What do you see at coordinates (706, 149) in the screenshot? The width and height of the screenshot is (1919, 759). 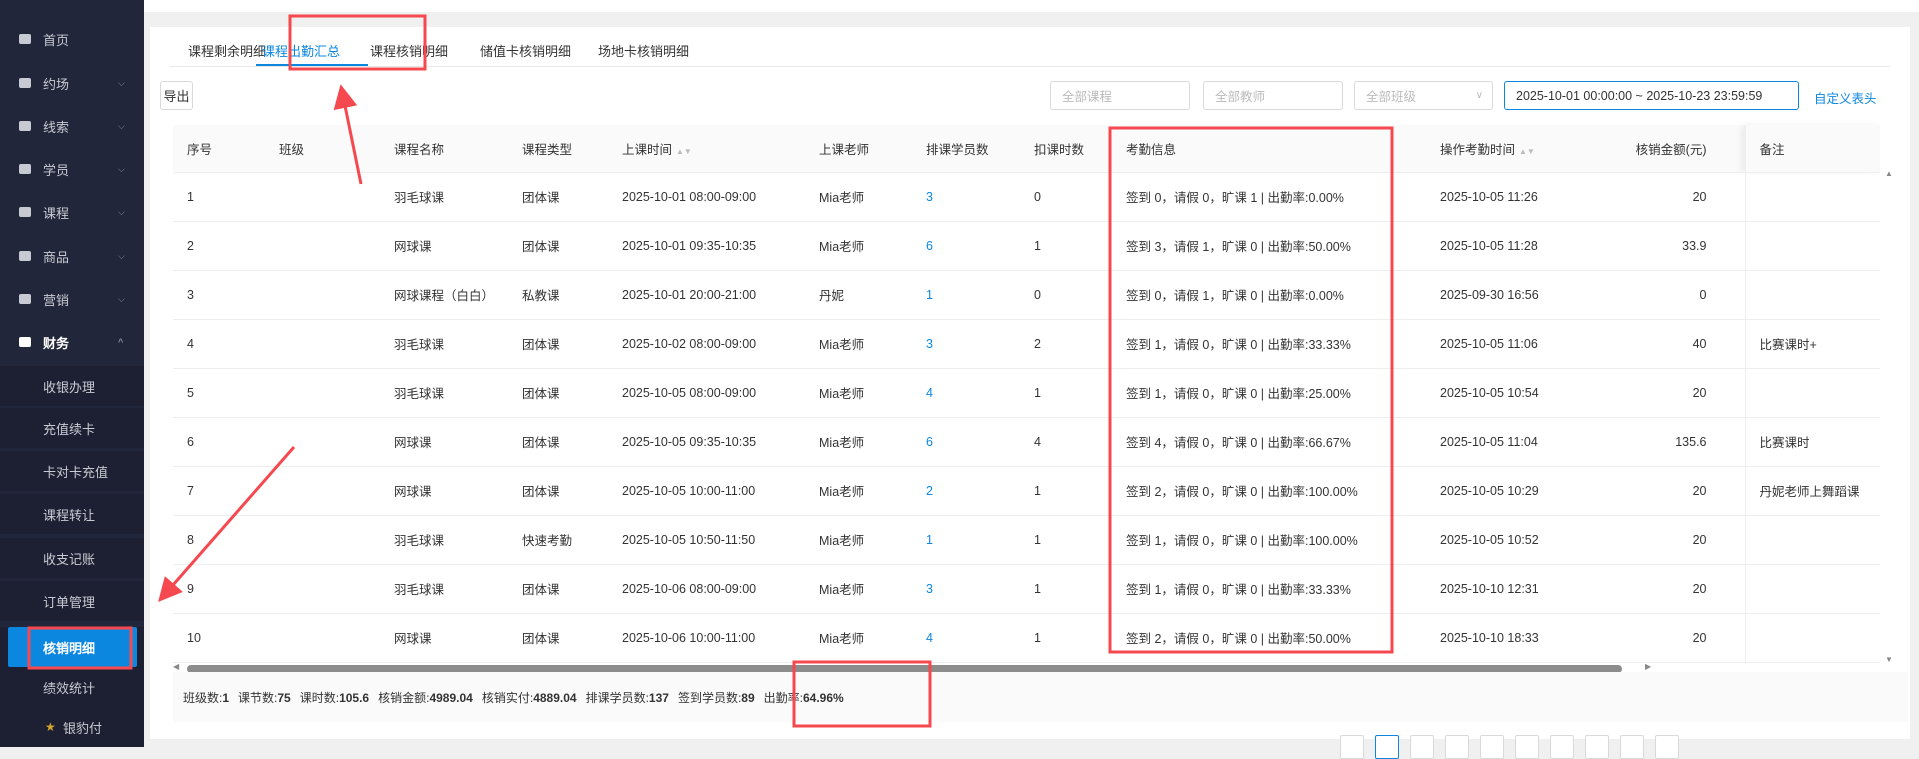 I see `column-header: 上课时间 ▲▼` at bounding box center [706, 149].